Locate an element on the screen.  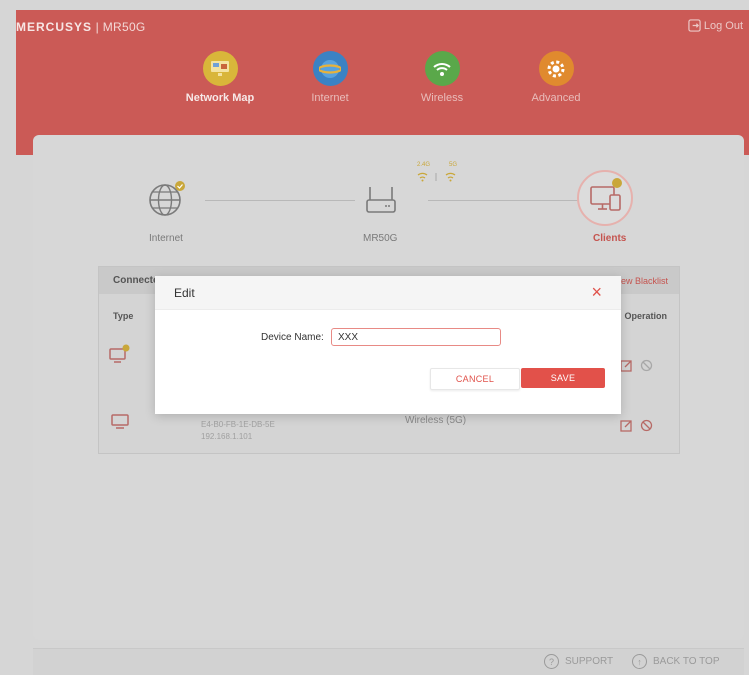
tab-advanced: Advanced is located at coordinates (556, 77).